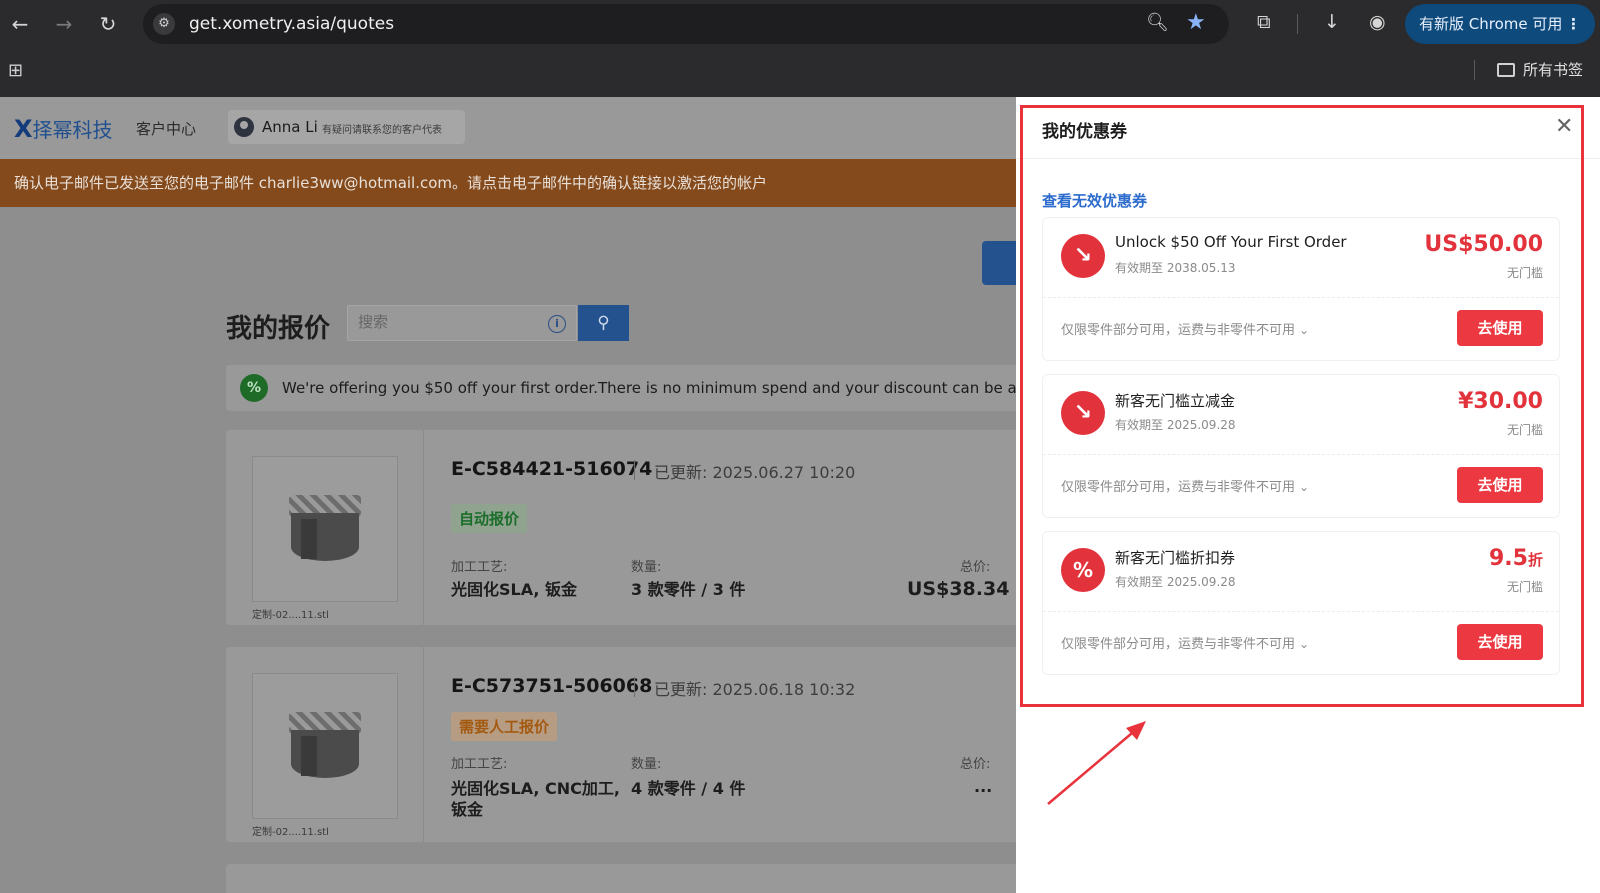 Image resolution: width=1600 pixels, height=893 pixels. What do you see at coordinates (1573, 24) in the screenshot?
I see `chrome-menu-icon: ⋮` at bounding box center [1573, 24].